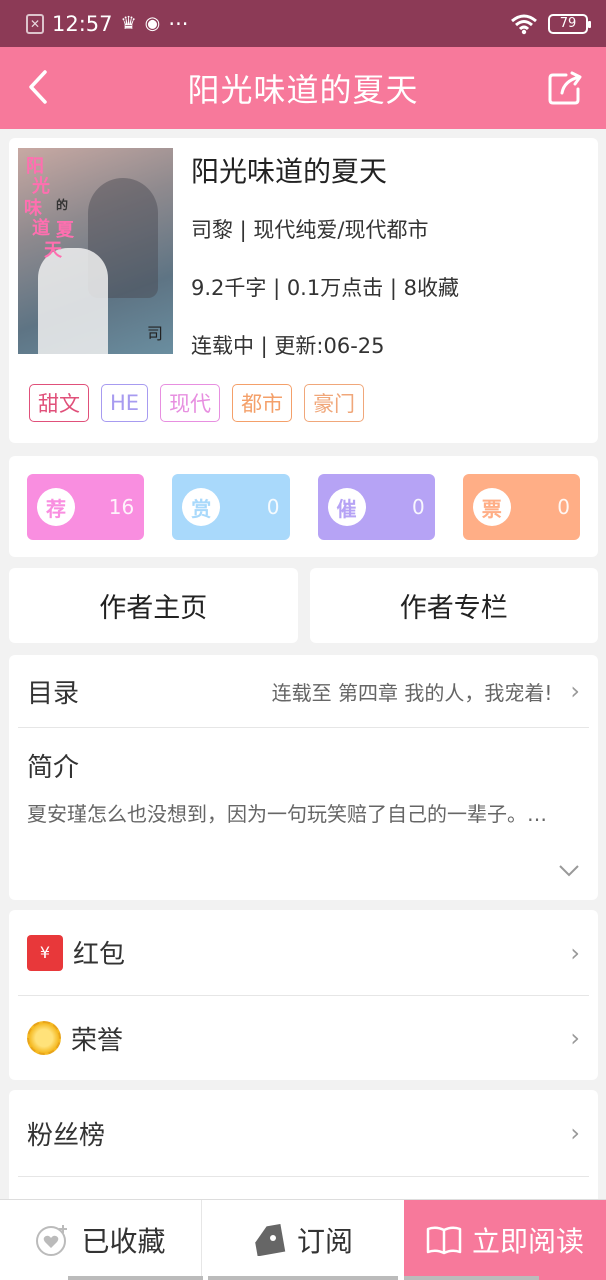 This screenshot has width=606, height=1280. I want to click on read-now-button: 立即阅读, so click(505, 1240).